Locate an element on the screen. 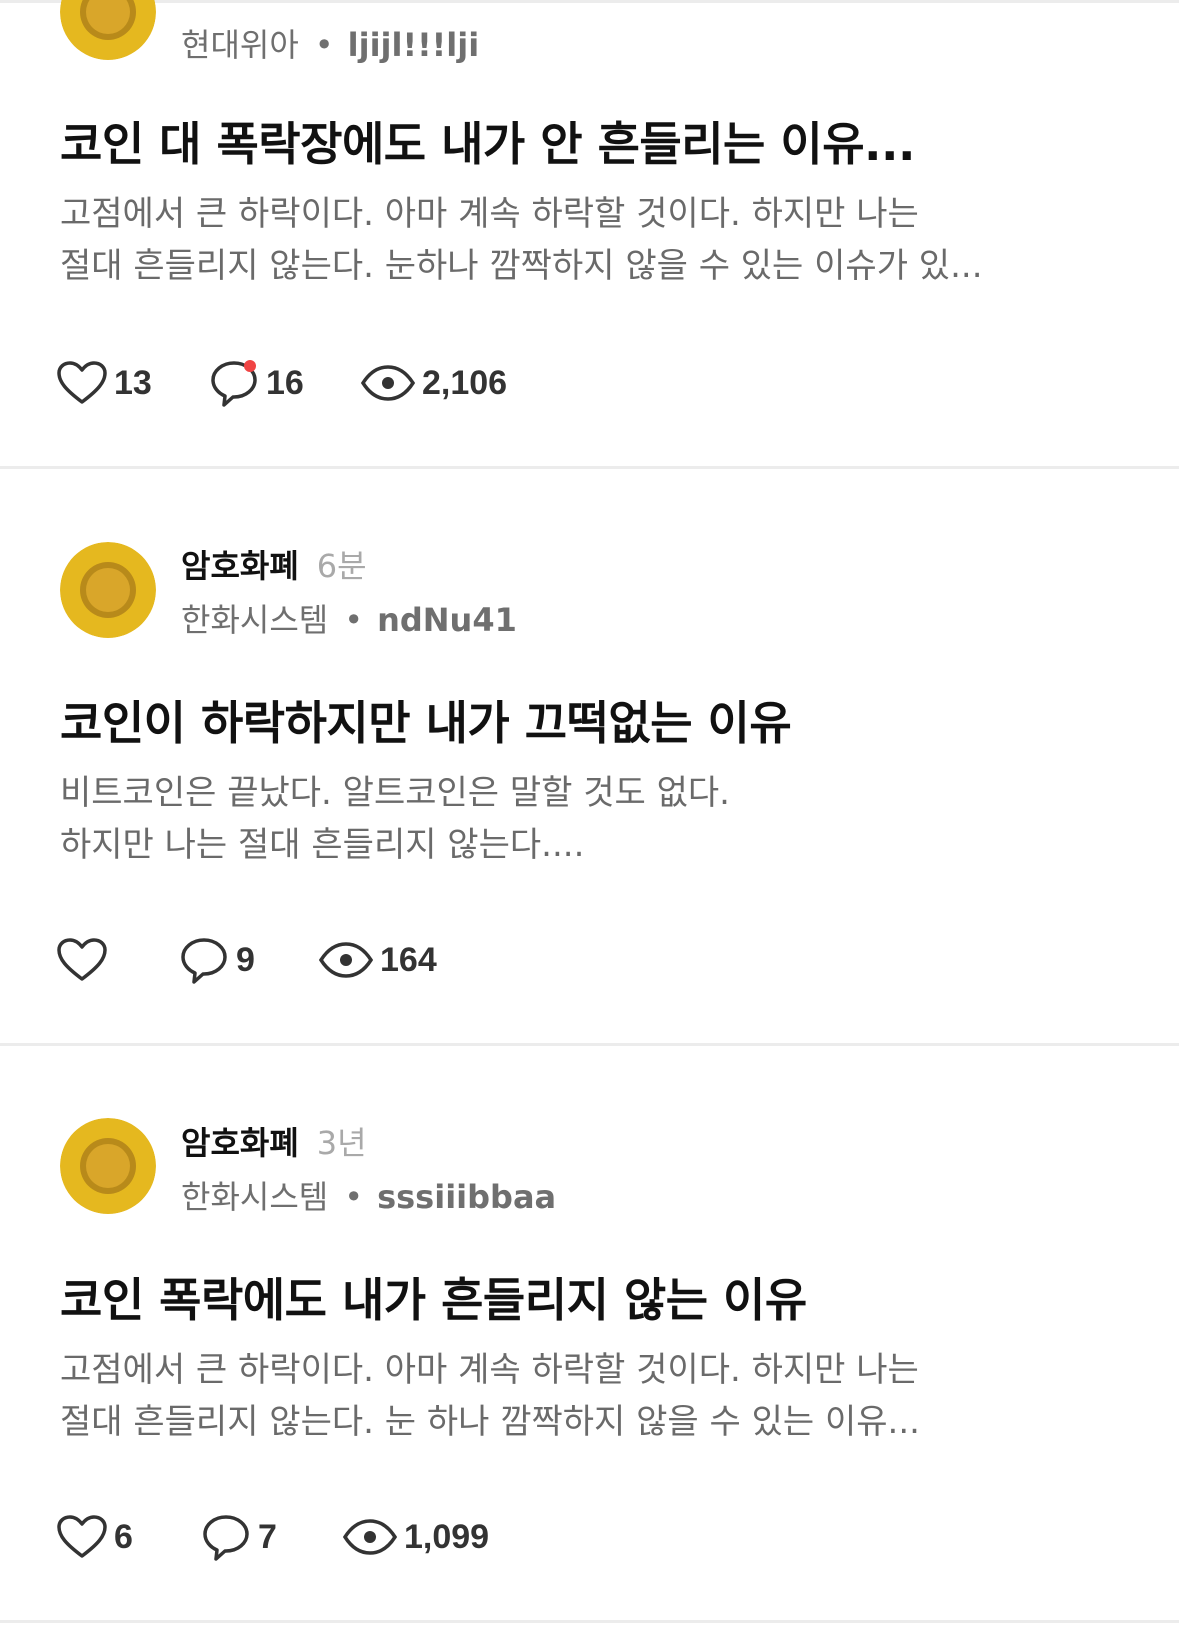 The image size is (1179, 1651). author-meta: 한화시스템 • ndNu41 is located at coordinates (349, 618).